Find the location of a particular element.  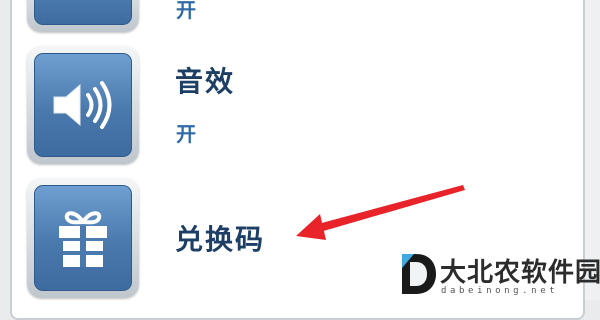

watermark-url: dabeinong.net is located at coordinates (500, 291).